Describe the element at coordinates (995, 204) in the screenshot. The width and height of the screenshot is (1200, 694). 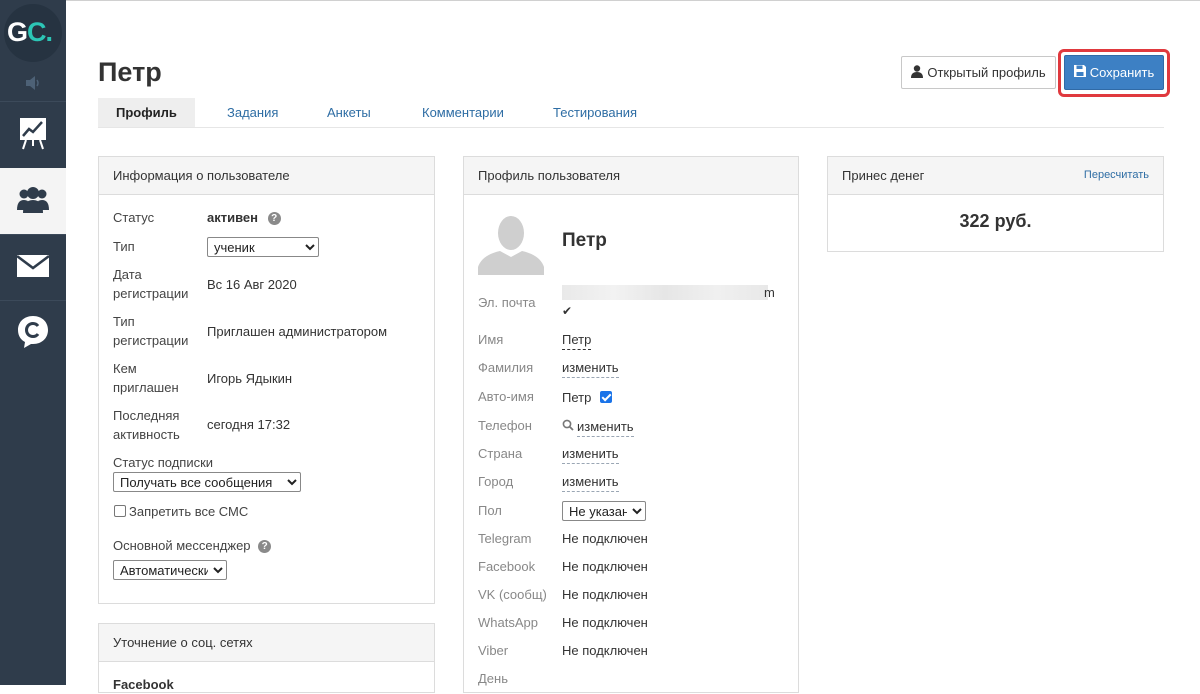
I see `money-panel: Принес денег Пересчитать 322 руб.` at that location.